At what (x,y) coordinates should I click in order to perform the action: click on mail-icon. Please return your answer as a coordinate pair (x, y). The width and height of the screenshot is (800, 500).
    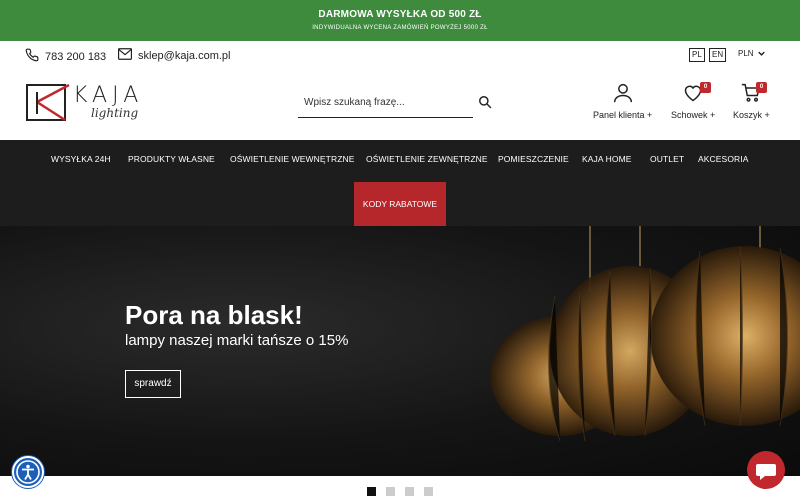
    Looking at the image, I should click on (125, 55).